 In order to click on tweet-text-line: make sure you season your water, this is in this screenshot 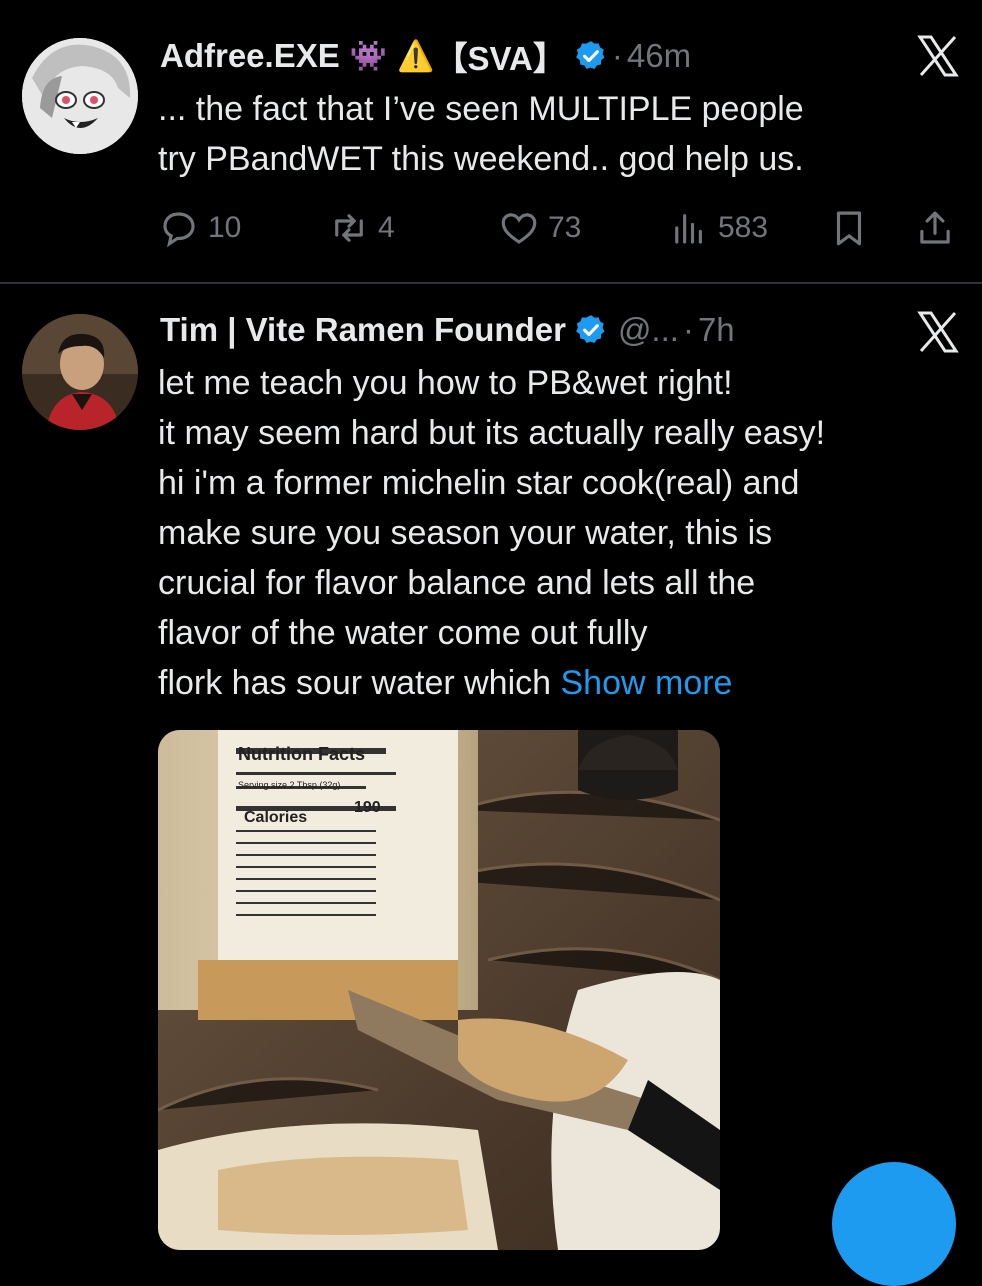, I will do `click(465, 533)`.